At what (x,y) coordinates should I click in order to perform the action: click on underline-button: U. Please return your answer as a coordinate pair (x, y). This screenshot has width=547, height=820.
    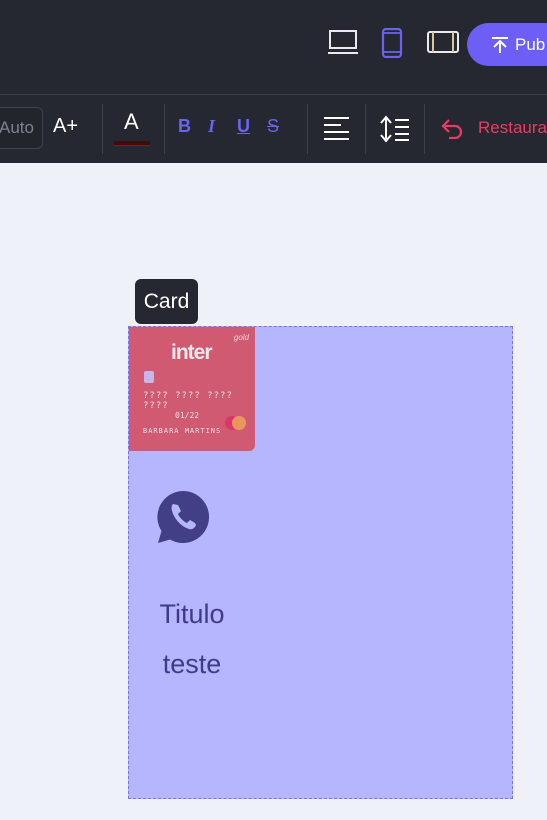
    Looking at the image, I should click on (243, 126).